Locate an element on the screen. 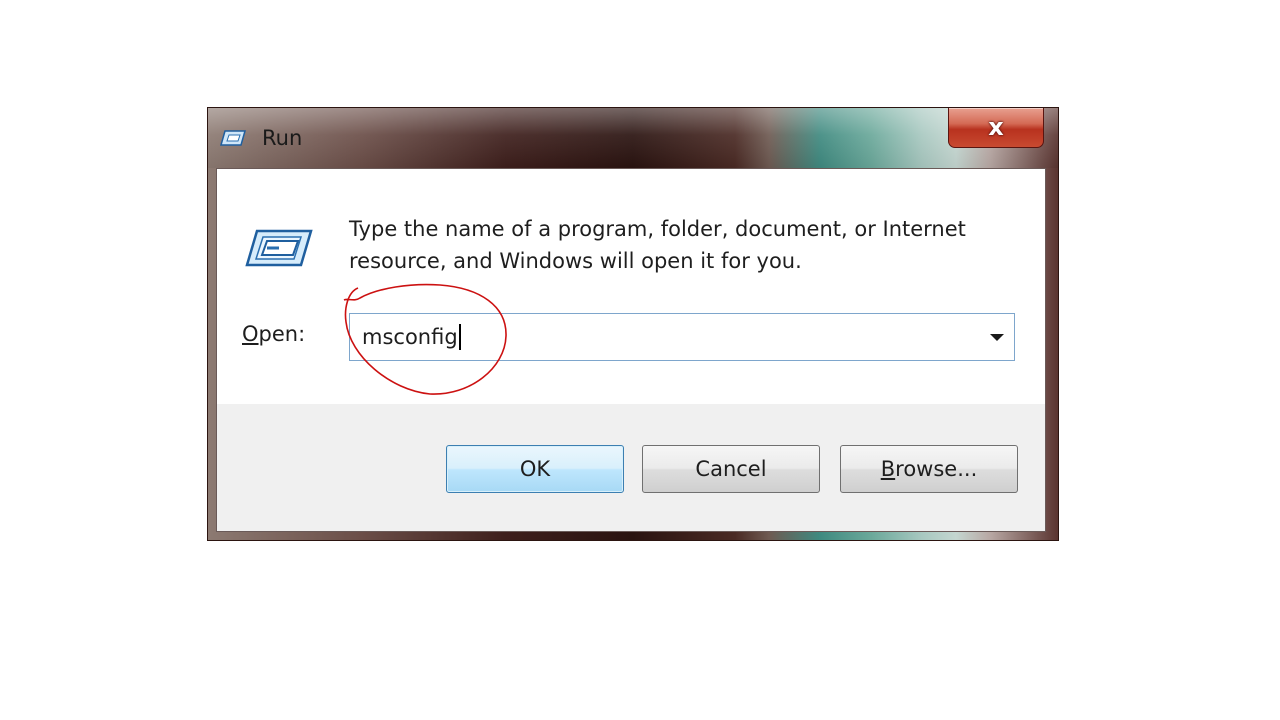  close-button: x is located at coordinates (996, 128).